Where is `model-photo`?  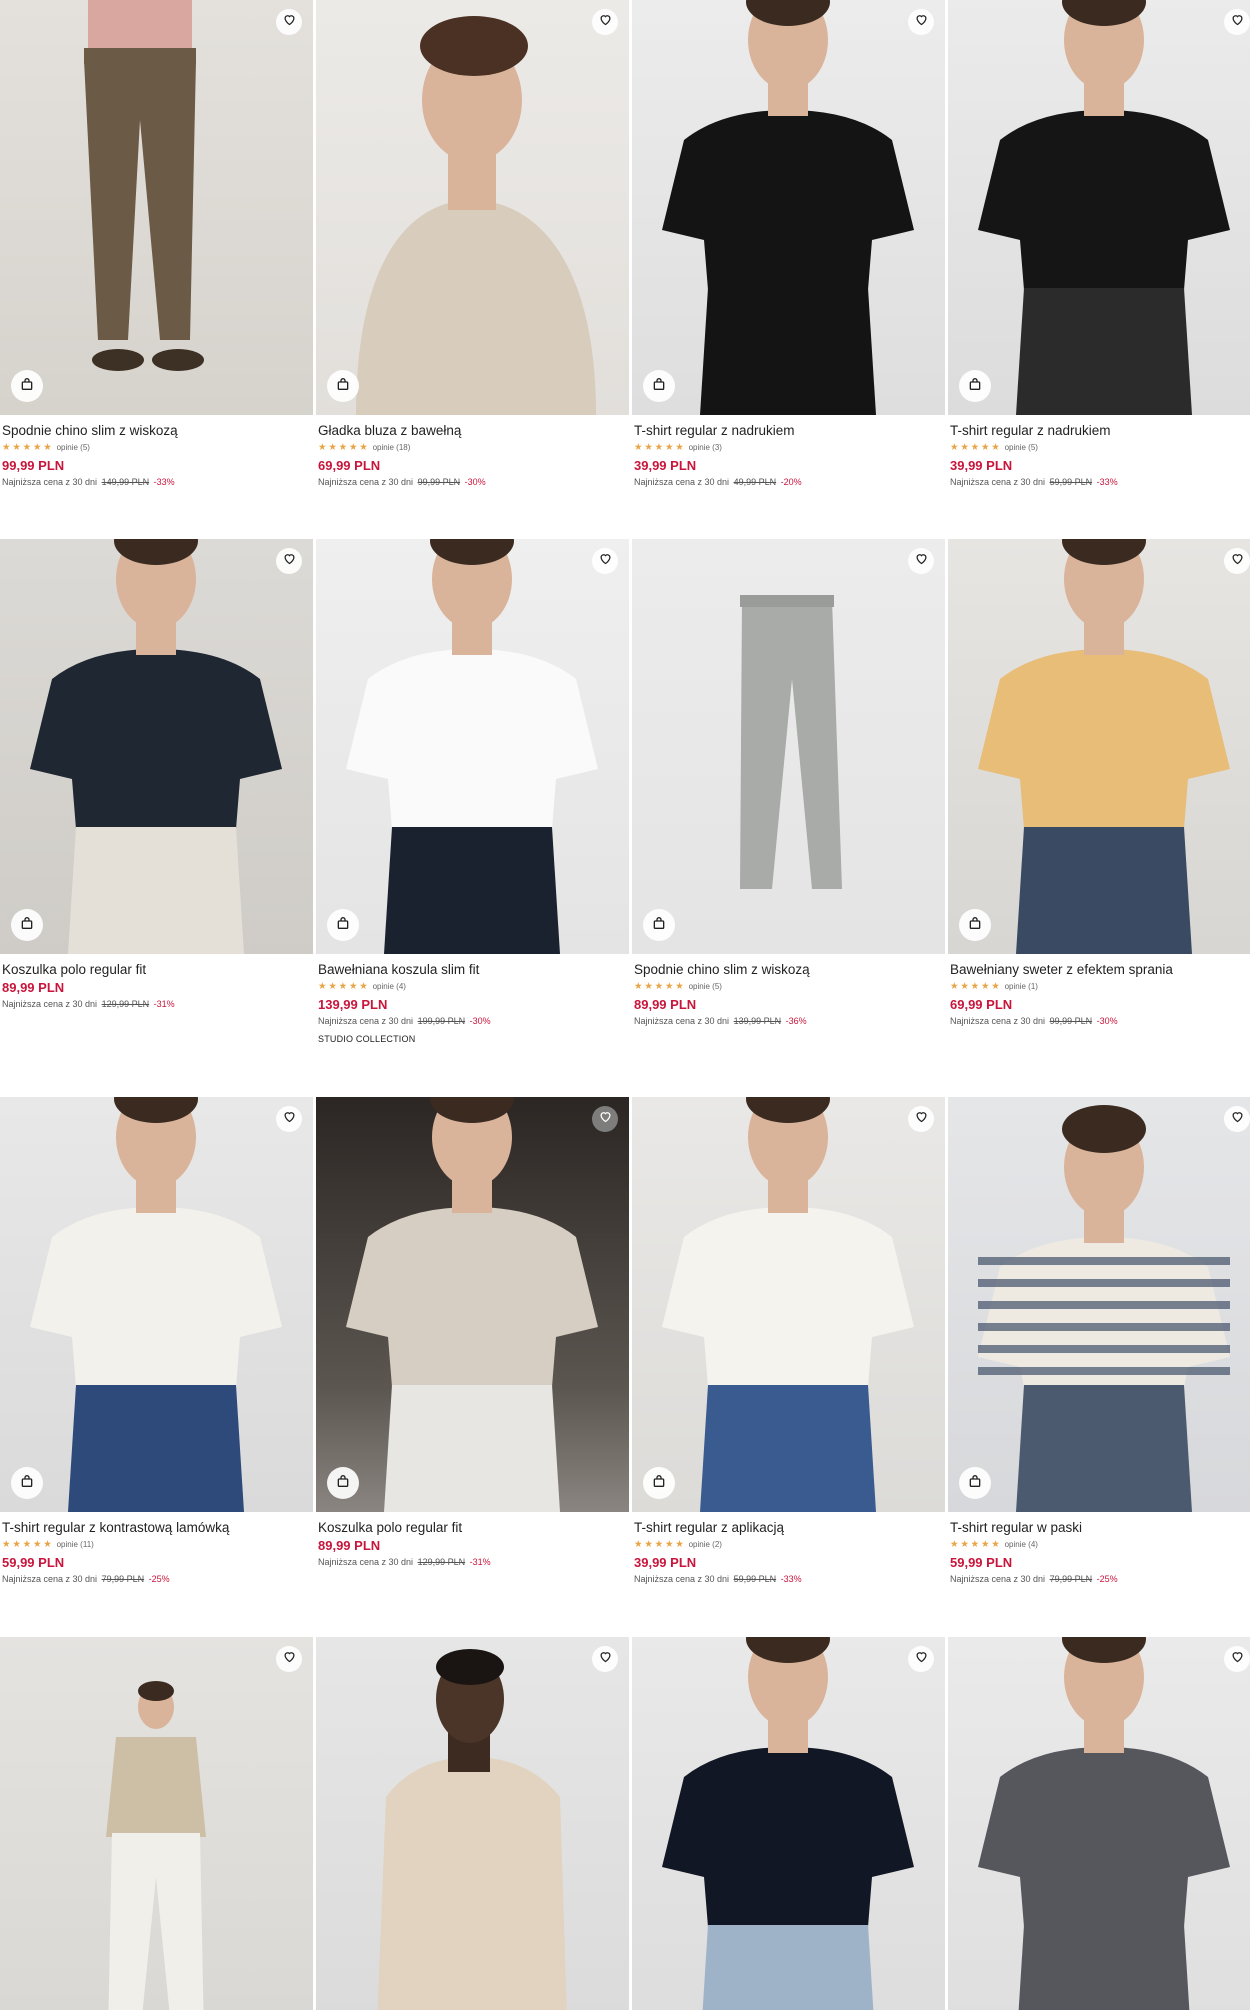 model-photo is located at coordinates (472, 746).